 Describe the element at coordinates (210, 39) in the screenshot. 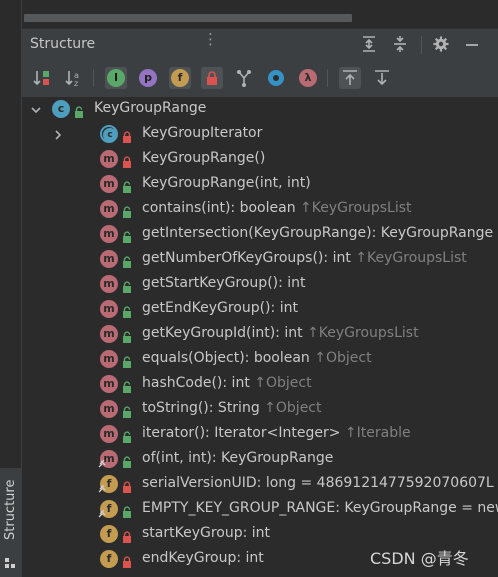

I see `more-options-icon: ⋮` at that location.